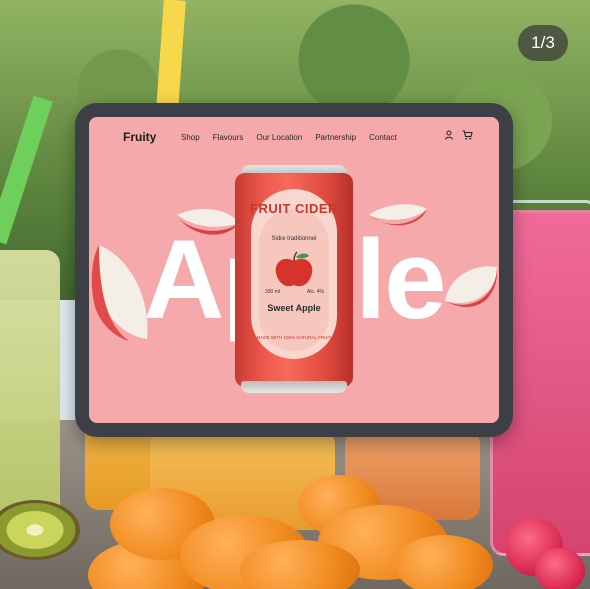  What do you see at coordinates (315, 292) in the screenshot?
I see `can-alcohol: Alc. 4%` at bounding box center [315, 292].